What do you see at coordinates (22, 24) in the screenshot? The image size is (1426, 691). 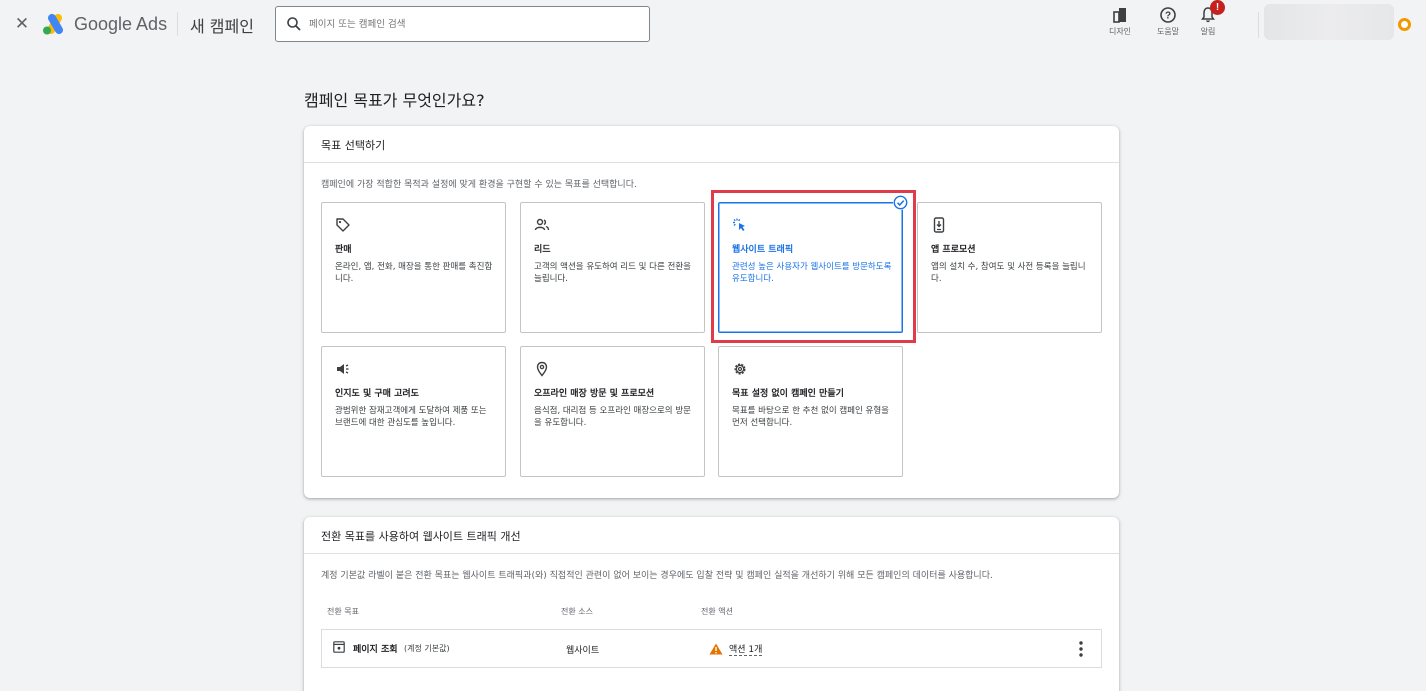 I see `close-icon: ✕` at bounding box center [22, 24].